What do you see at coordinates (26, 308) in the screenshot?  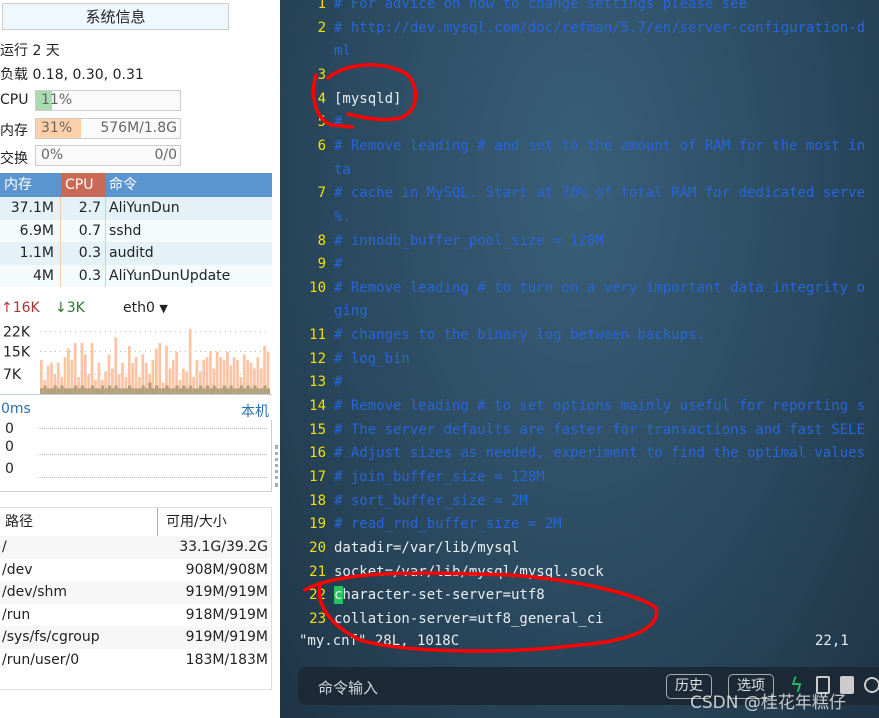 I see `upload-value: 16K` at bounding box center [26, 308].